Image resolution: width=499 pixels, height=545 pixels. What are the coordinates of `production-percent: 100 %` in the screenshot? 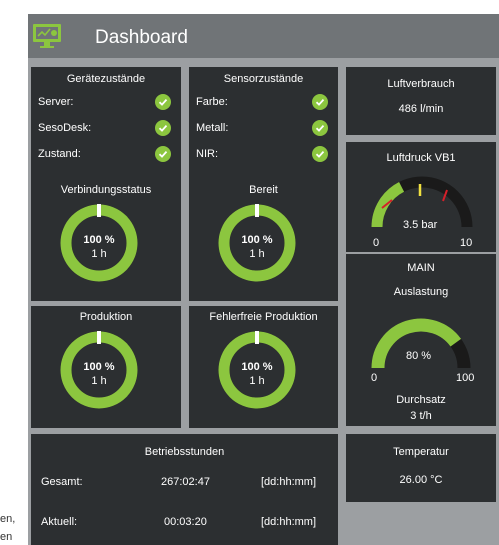 It's located at (99, 367).